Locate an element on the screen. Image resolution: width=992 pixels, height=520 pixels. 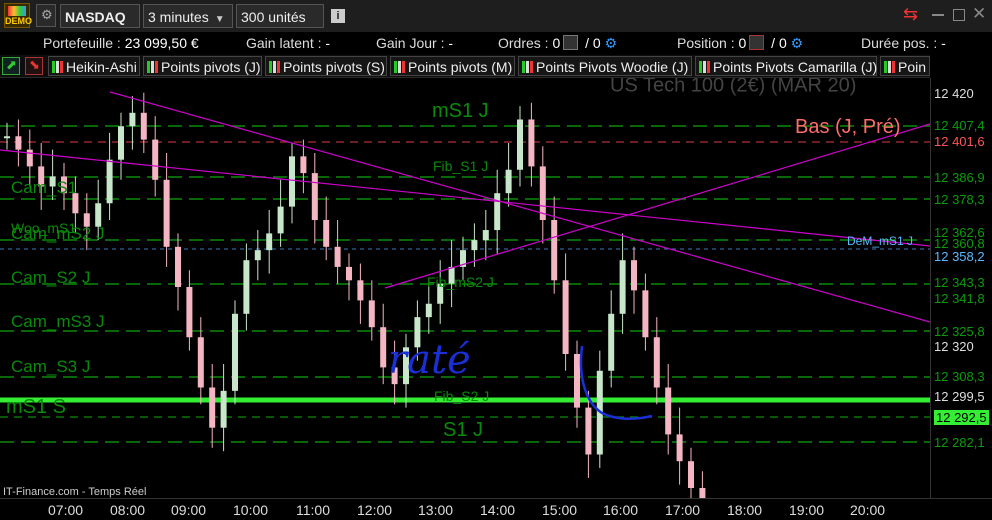
time-tick: 16:00 is located at coordinates (621, 510).